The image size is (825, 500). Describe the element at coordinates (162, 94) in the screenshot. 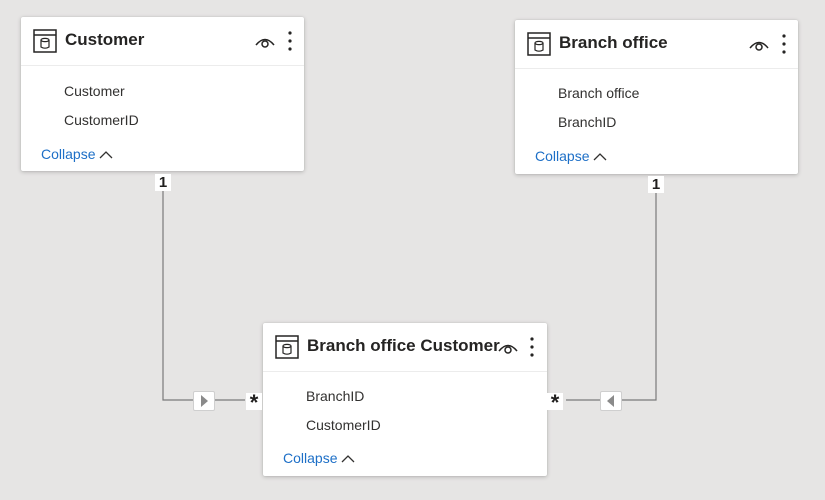

I see `table-card-customer: Customer Customer CustomerID Collapse` at that location.